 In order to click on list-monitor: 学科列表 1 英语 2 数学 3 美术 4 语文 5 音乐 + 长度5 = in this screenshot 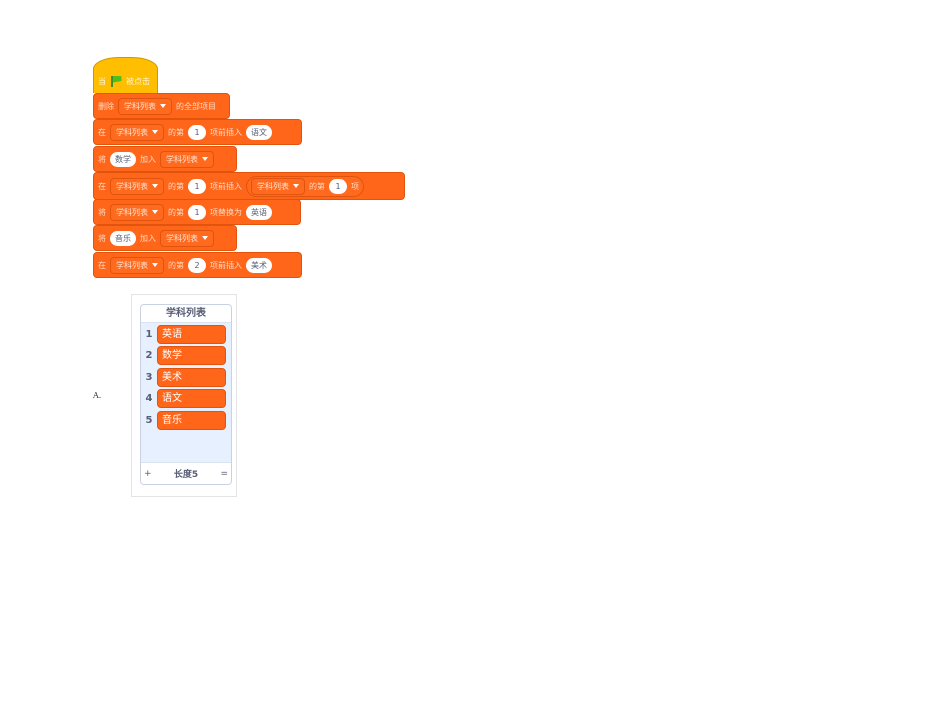, I will do `click(186, 394)`.